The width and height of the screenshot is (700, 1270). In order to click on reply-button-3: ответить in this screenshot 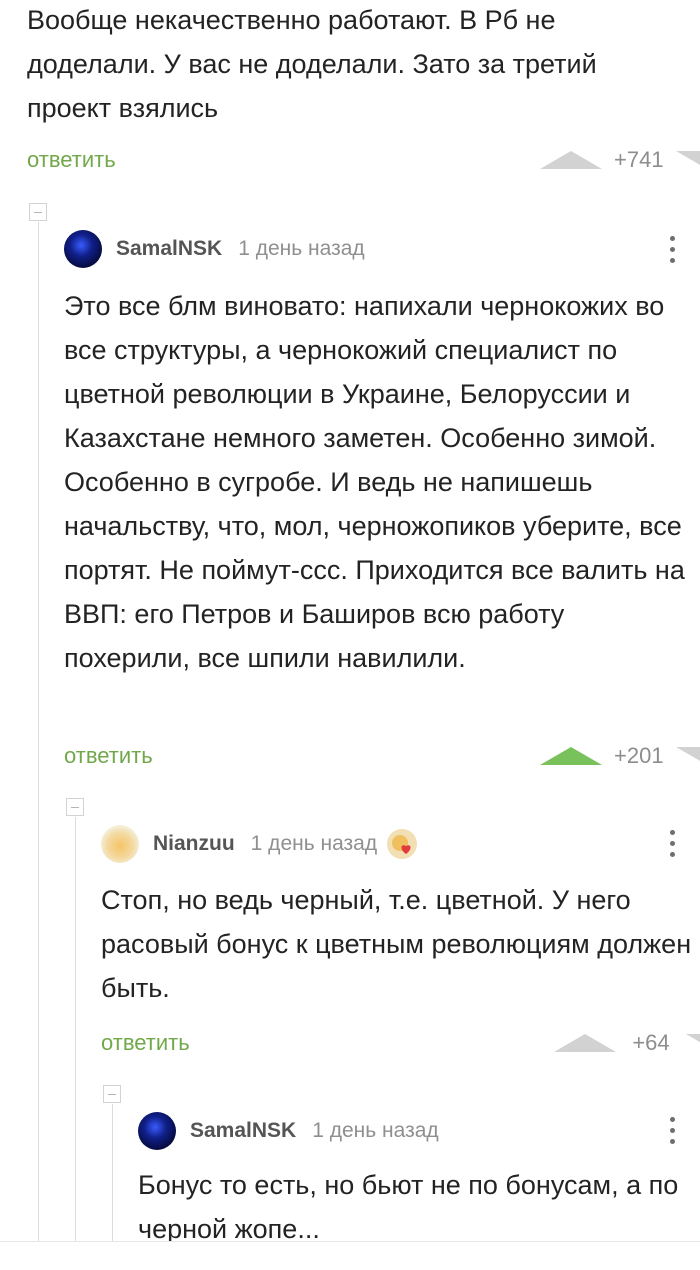, I will do `click(145, 1043)`.